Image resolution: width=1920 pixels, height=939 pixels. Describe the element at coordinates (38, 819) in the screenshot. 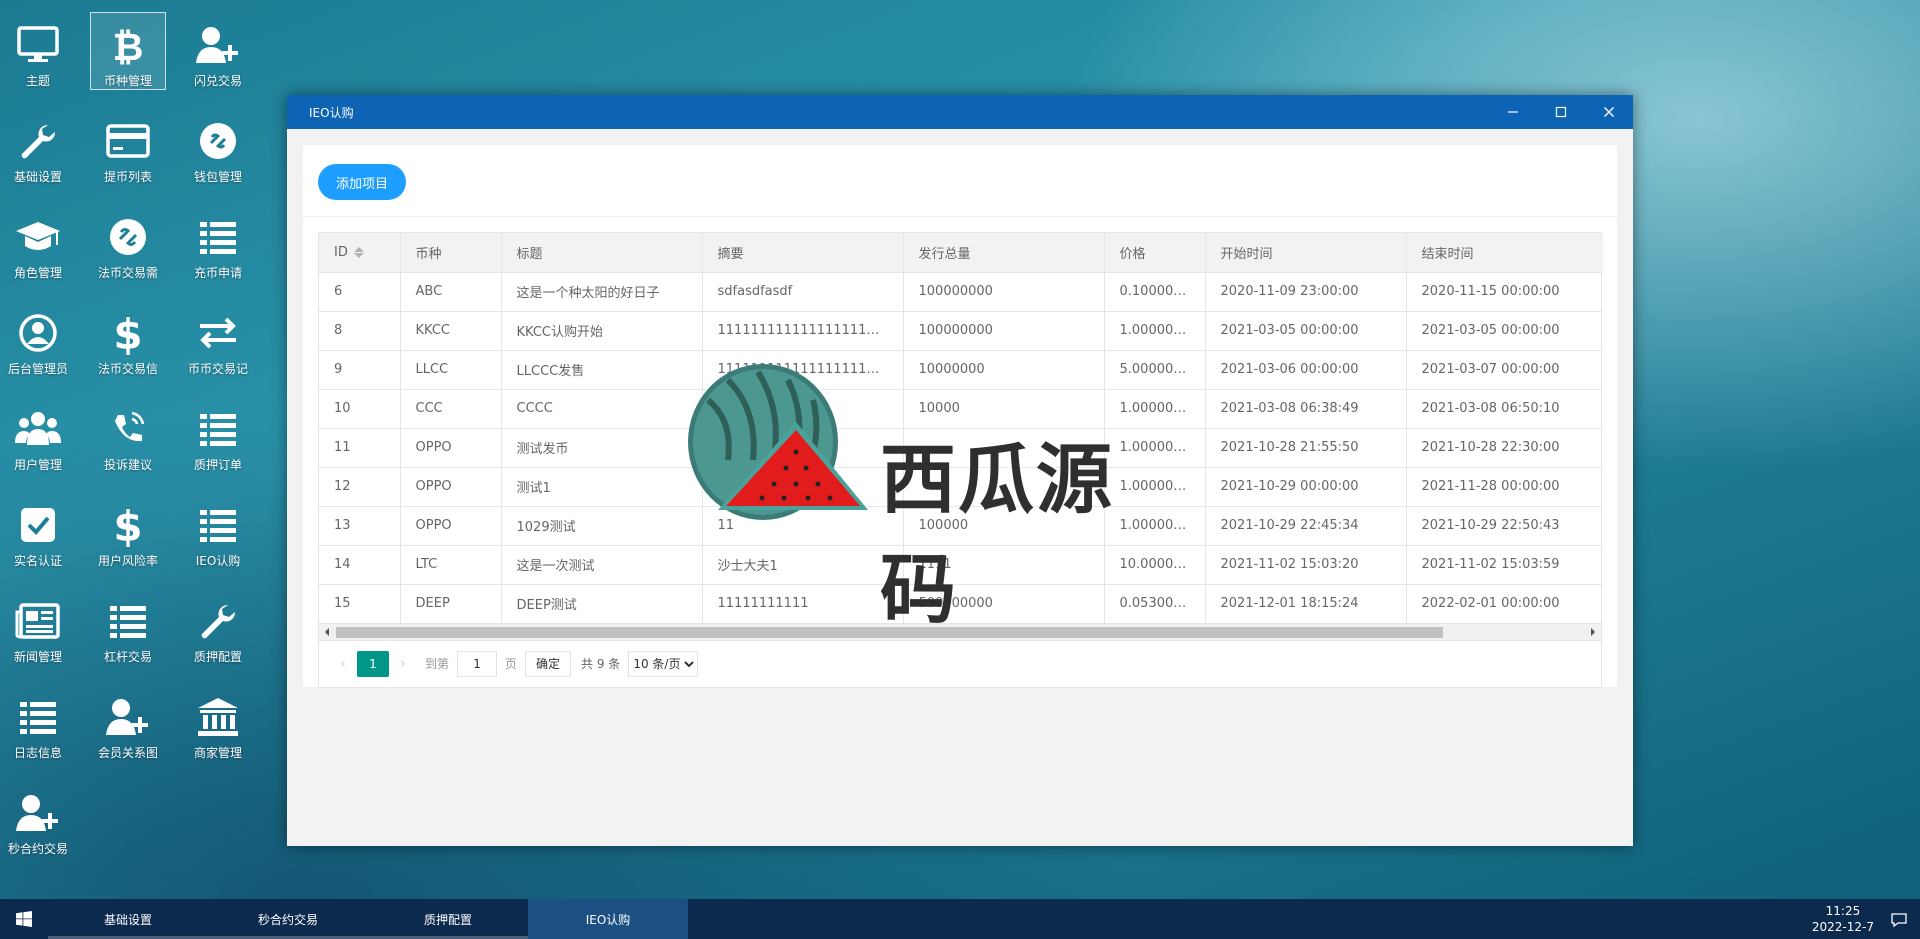

I see `desktop-icon-25: 秒合约交易` at that location.